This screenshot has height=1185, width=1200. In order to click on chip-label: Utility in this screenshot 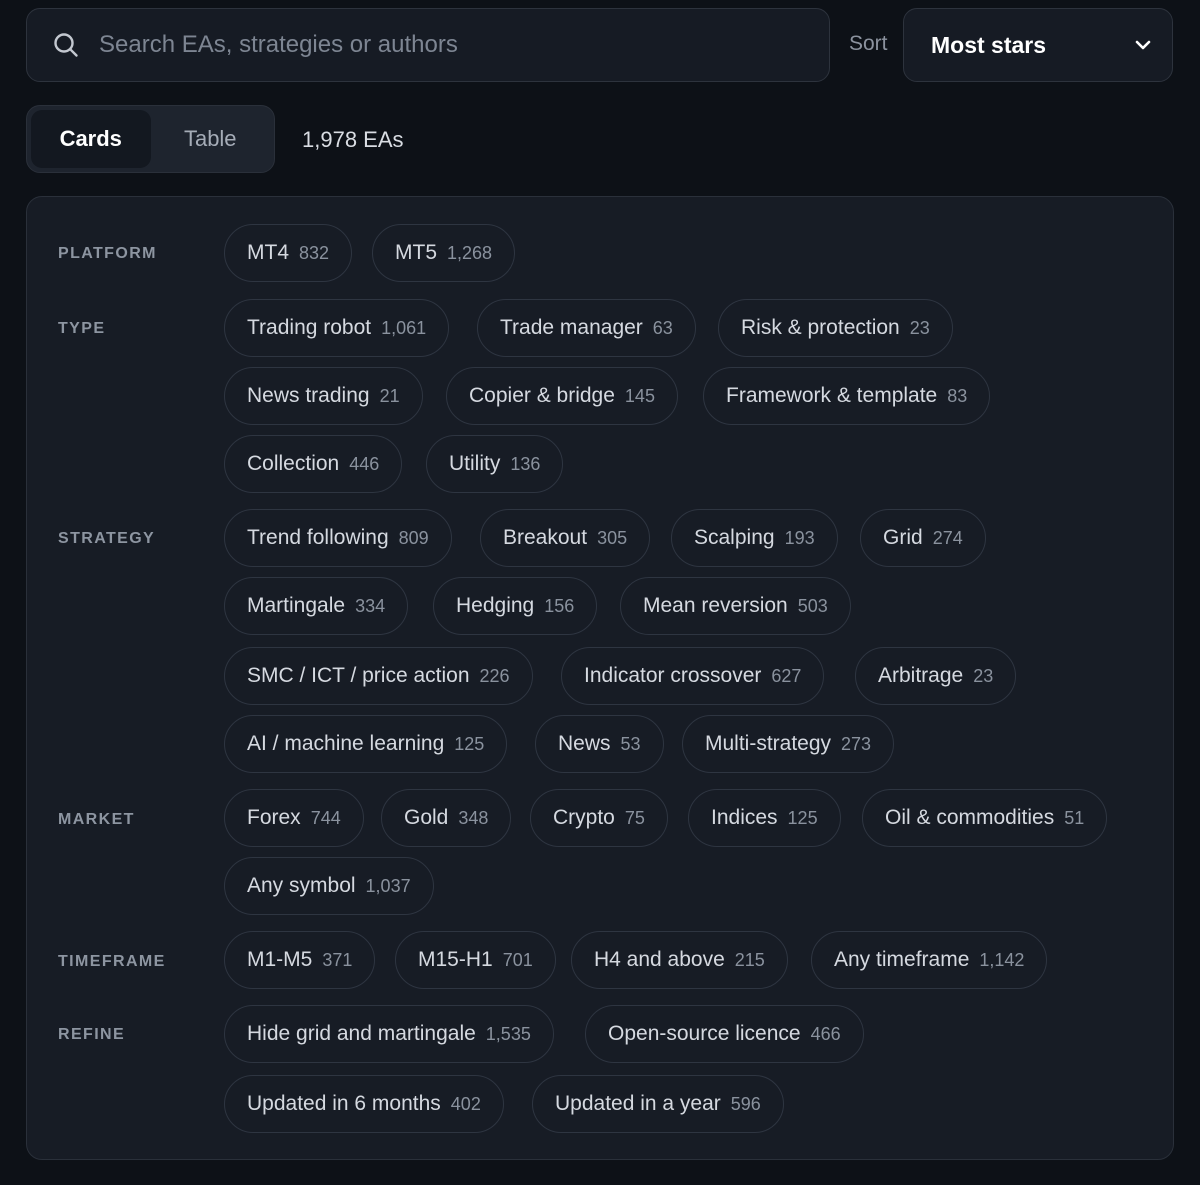, I will do `click(475, 463)`.